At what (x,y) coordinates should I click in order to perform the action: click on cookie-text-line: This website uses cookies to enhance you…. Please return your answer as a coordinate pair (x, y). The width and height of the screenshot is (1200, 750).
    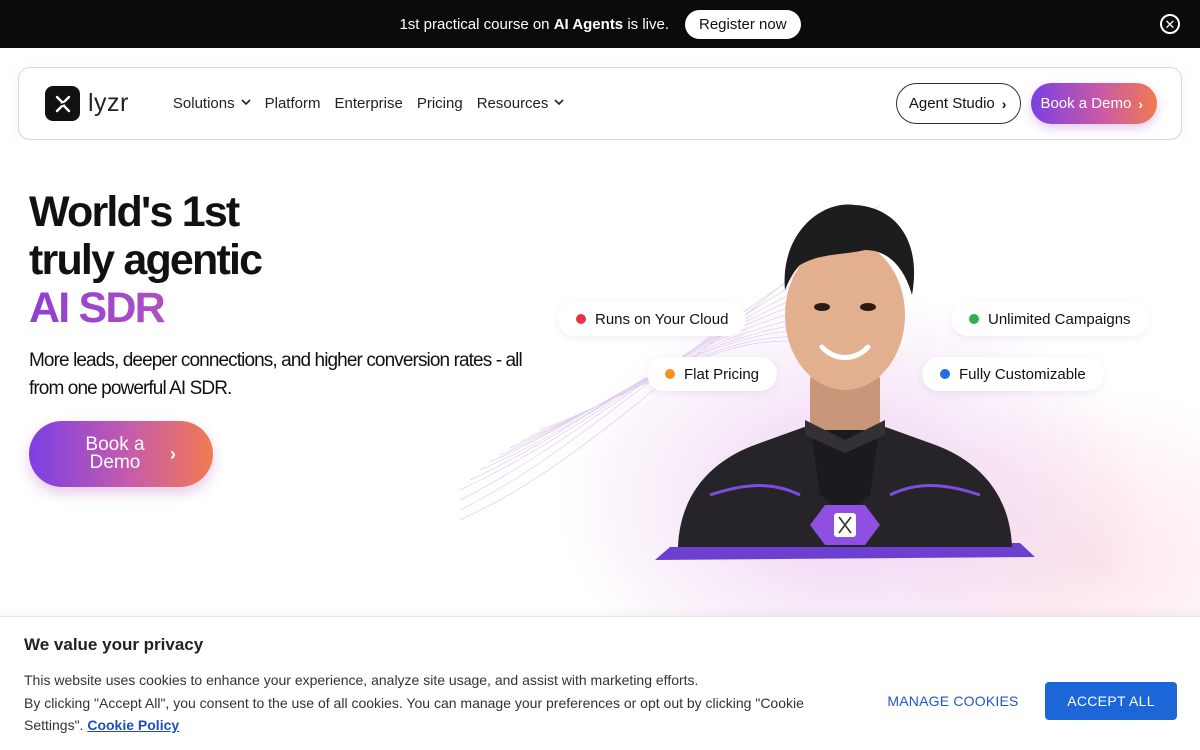
    Looking at the image, I should click on (361, 680).